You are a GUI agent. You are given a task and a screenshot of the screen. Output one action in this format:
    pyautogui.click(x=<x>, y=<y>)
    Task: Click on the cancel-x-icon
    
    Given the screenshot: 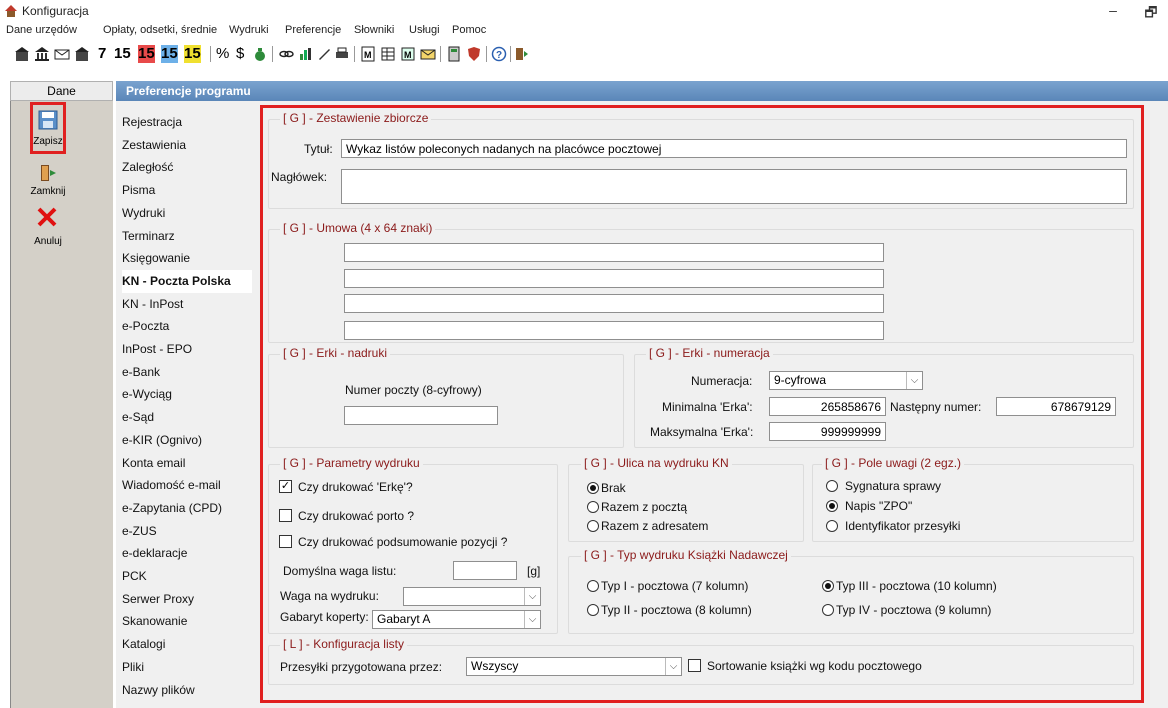 What is the action you would take?
    pyautogui.click(x=47, y=217)
    